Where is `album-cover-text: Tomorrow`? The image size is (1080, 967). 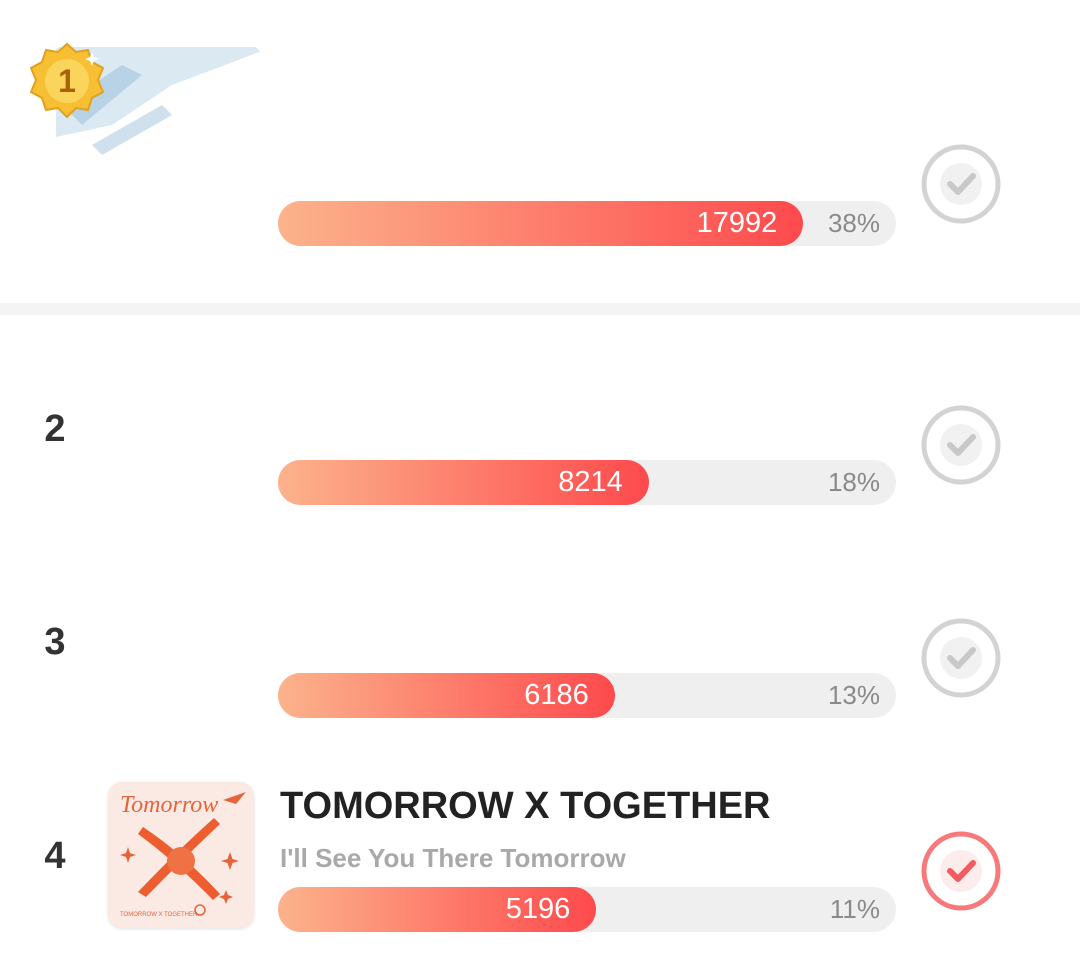
album-cover-text: Tomorrow is located at coordinates (169, 805).